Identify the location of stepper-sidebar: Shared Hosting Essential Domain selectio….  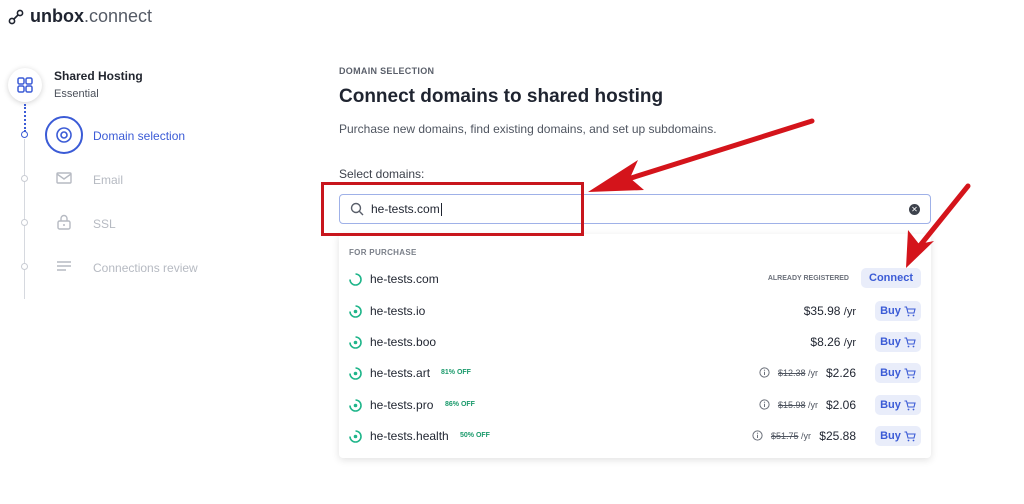
(150, 180).